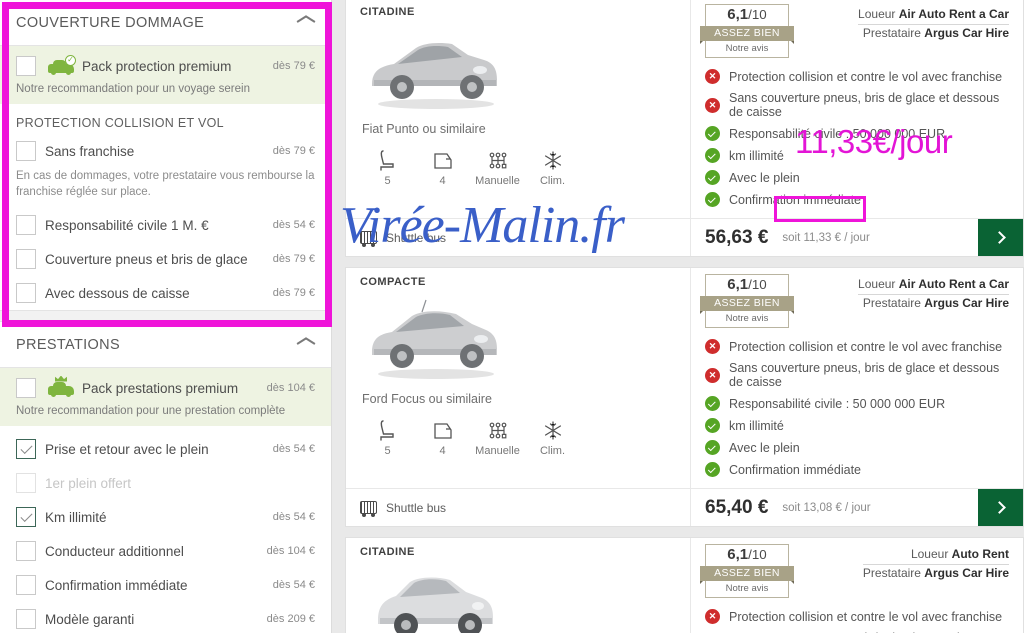 The image size is (1024, 633). I want to click on checkbox-prise-retour-plein, so click(26, 449).